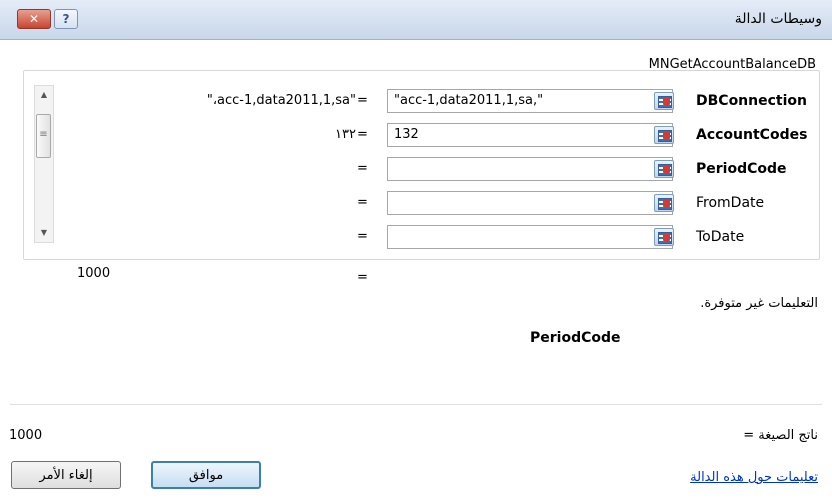  What do you see at coordinates (416, 404) in the screenshot?
I see `divider` at bounding box center [416, 404].